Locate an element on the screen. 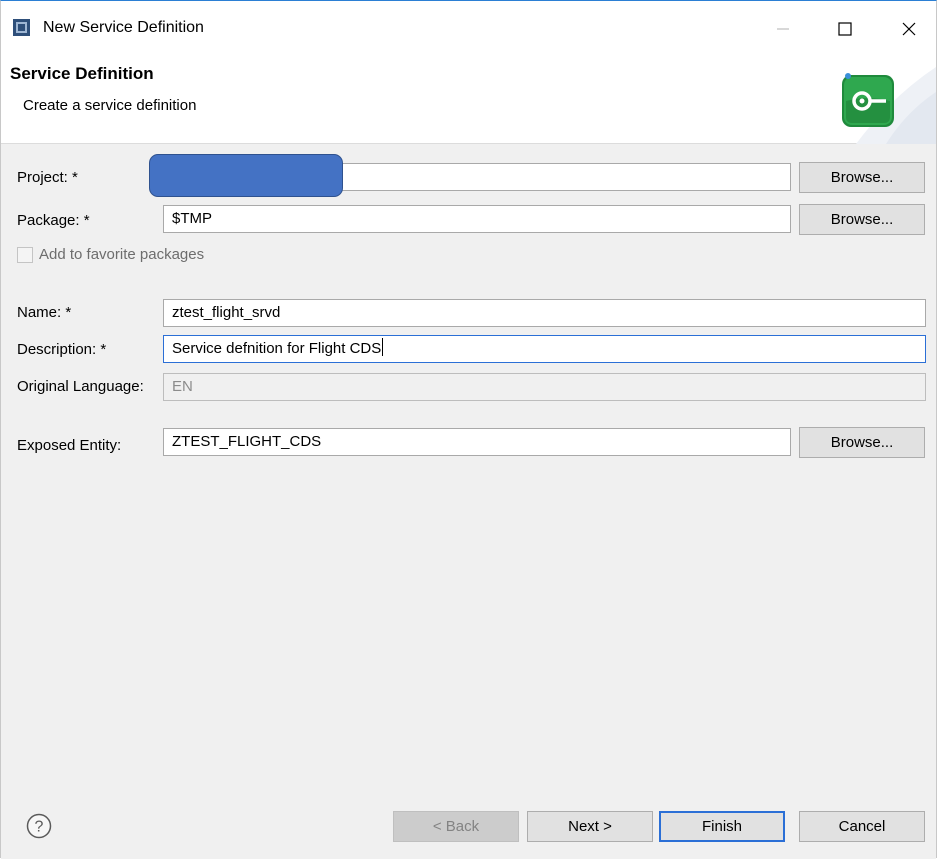 This screenshot has width=937, height=859. description-label: Description: * is located at coordinates (62, 349).